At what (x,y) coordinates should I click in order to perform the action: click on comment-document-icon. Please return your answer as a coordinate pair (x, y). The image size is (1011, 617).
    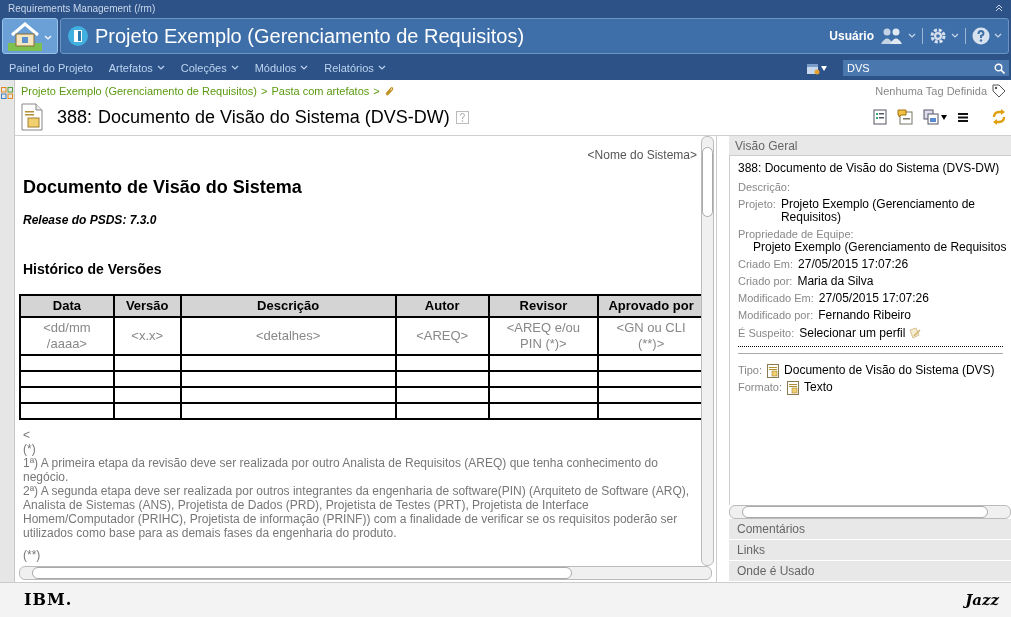
    Looking at the image, I should click on (905, 117).